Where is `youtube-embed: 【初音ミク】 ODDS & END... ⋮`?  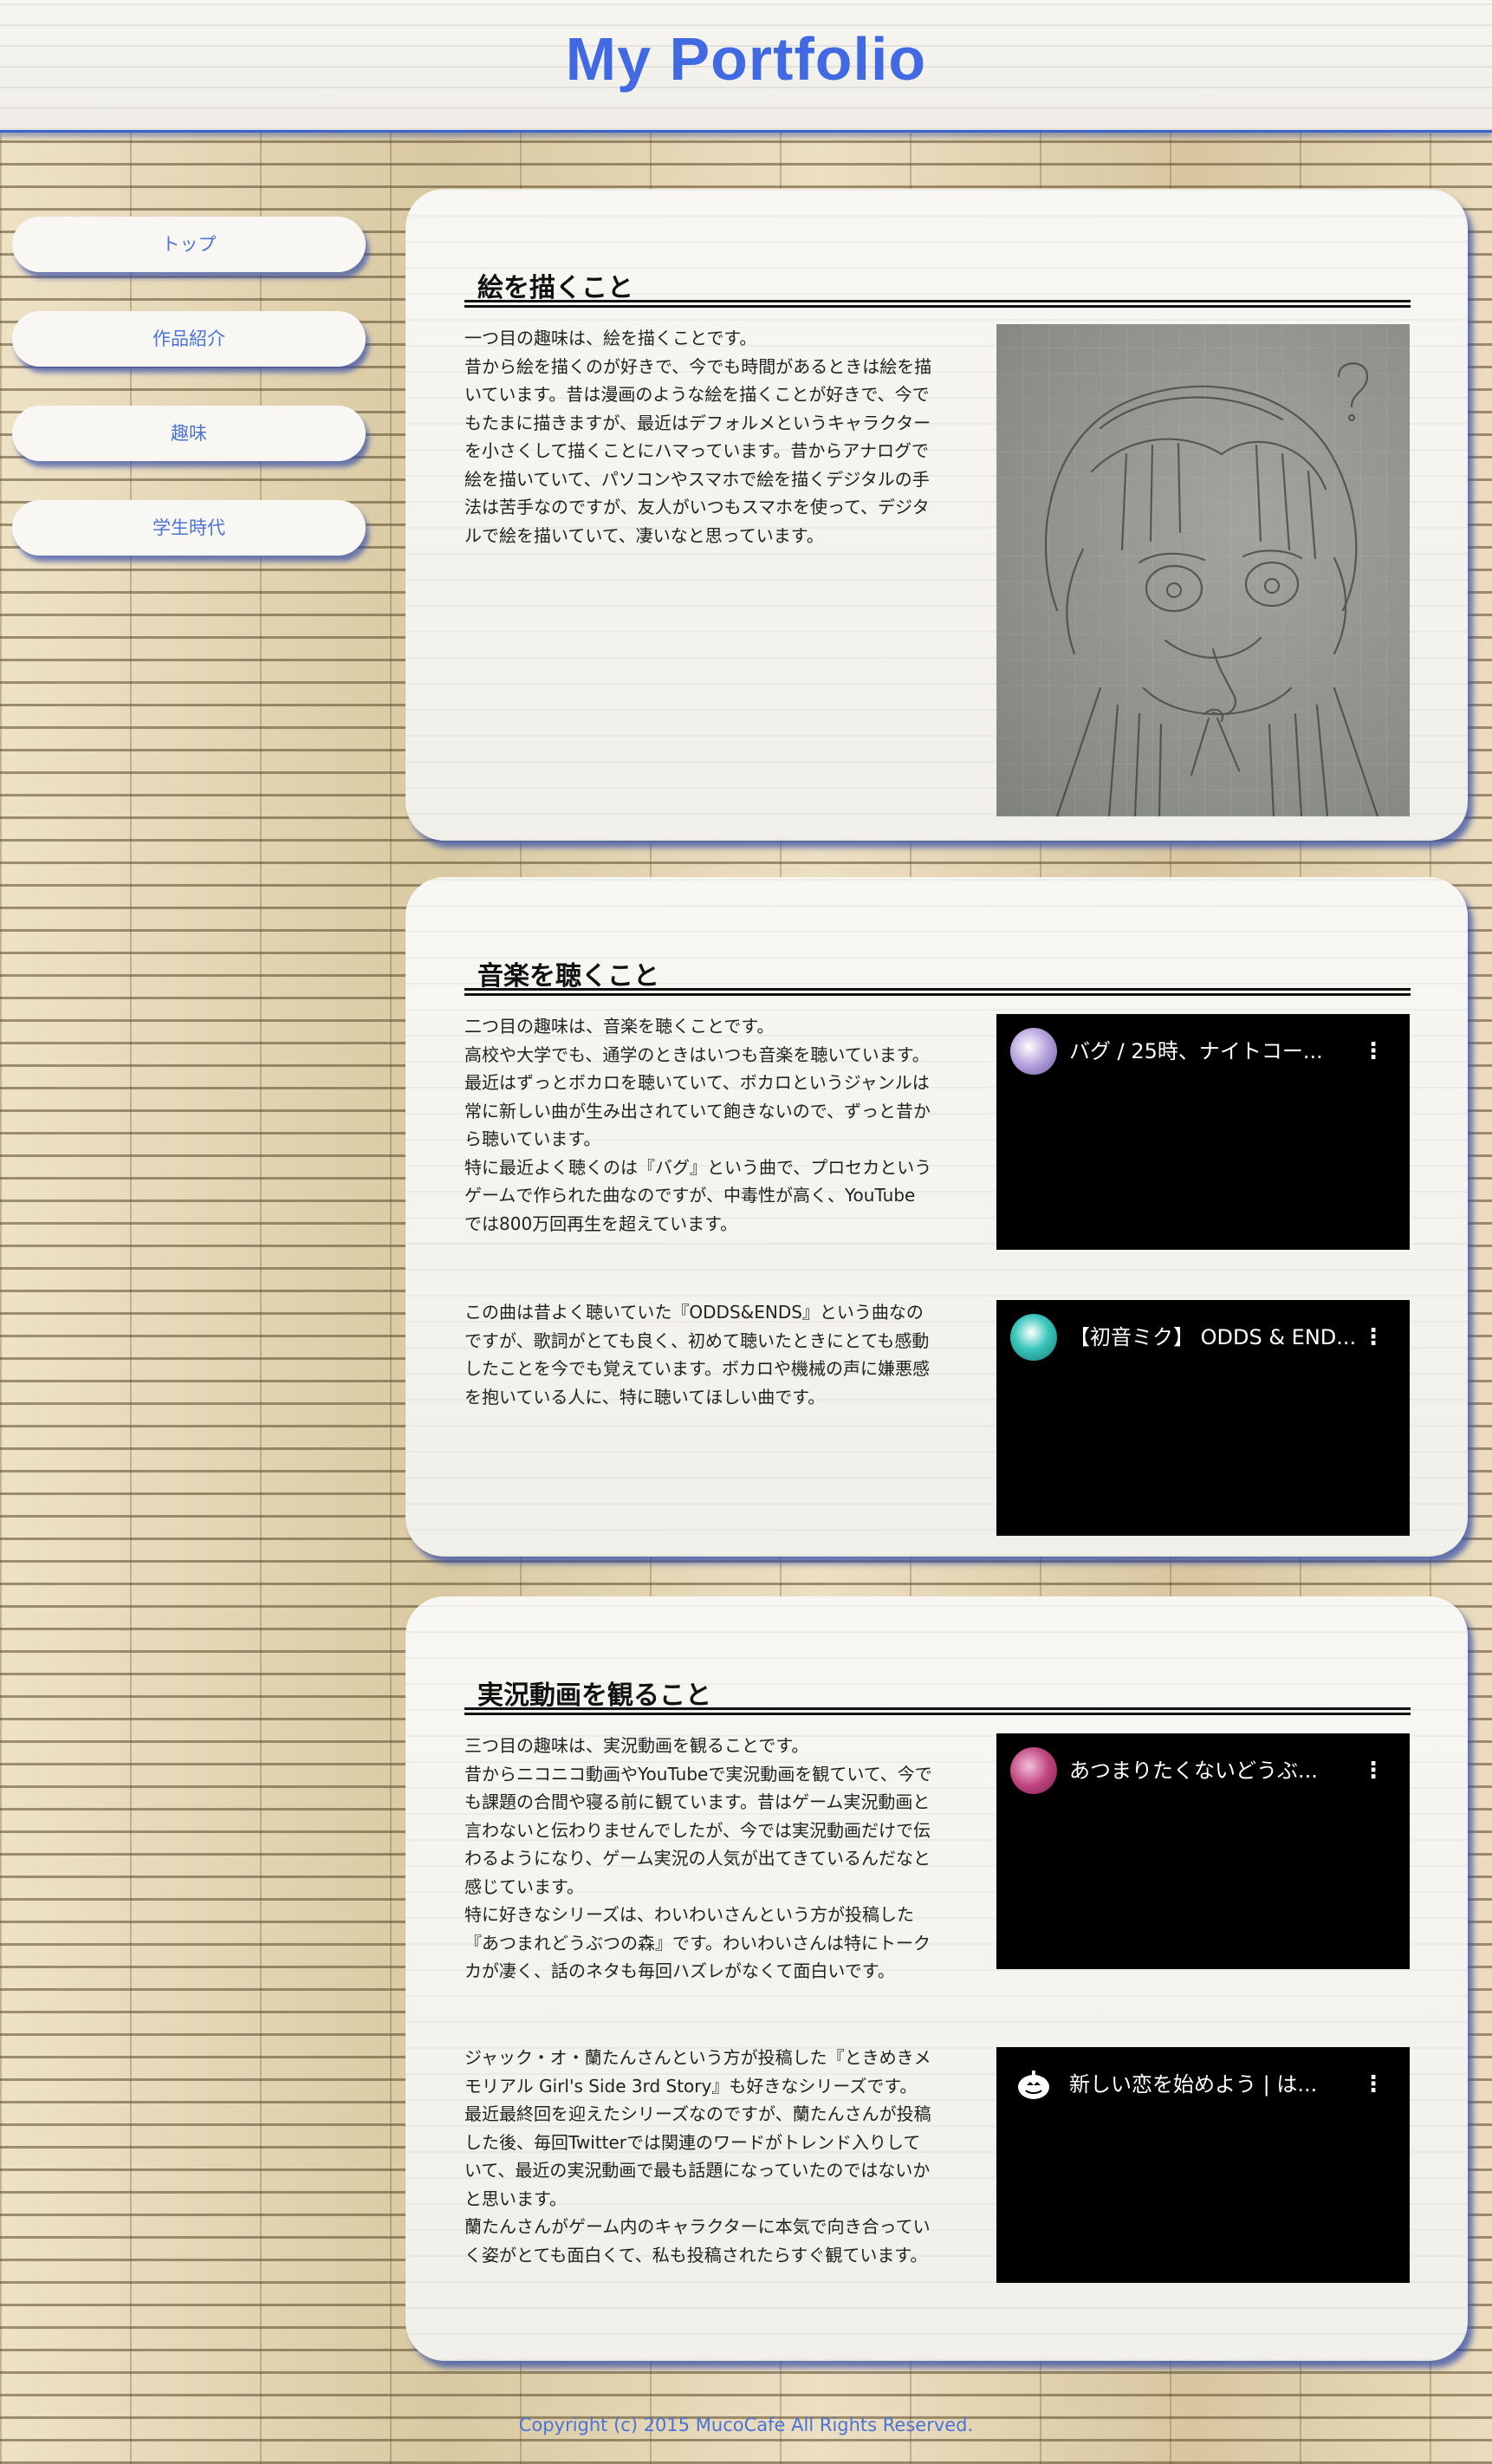 youtube-embed: 【初音ミク】 ODDS & END... ⋮ is located at coordinates (1203, 1418).